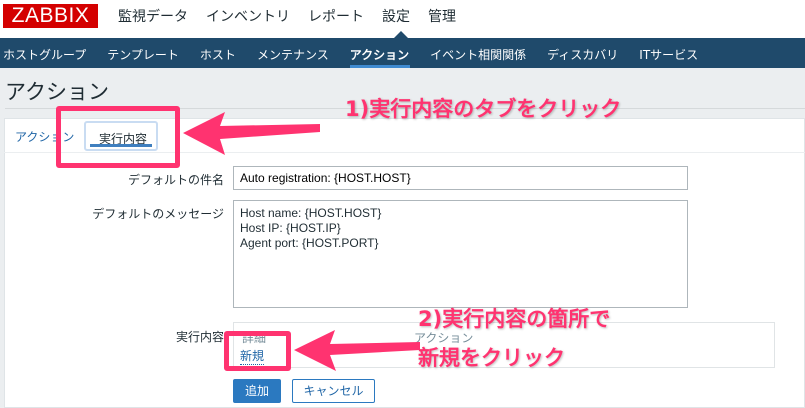 The image size is (805, 408). What do you see at coordinates (514, 319) in the screenshot?
I see `annotation-step2-line1: 2)実行内容の箇所で` at bounding box center [514, 319].